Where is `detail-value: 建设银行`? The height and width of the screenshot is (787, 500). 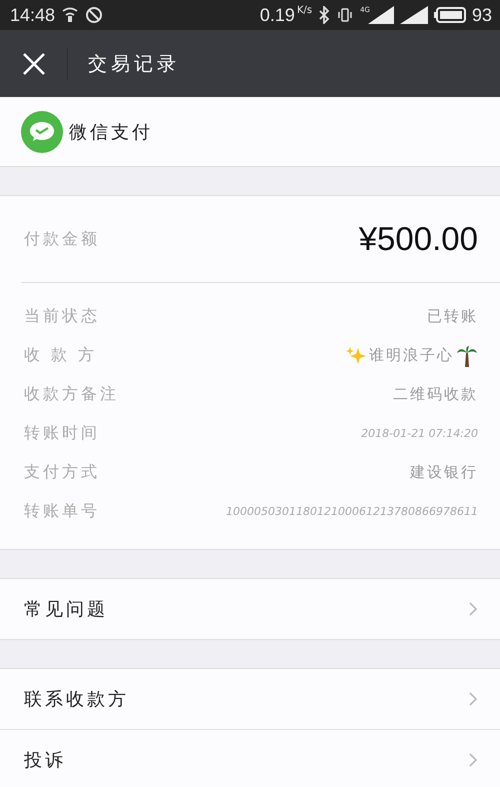
detail-value: 建设银行 is located at coordinates (444, 472).